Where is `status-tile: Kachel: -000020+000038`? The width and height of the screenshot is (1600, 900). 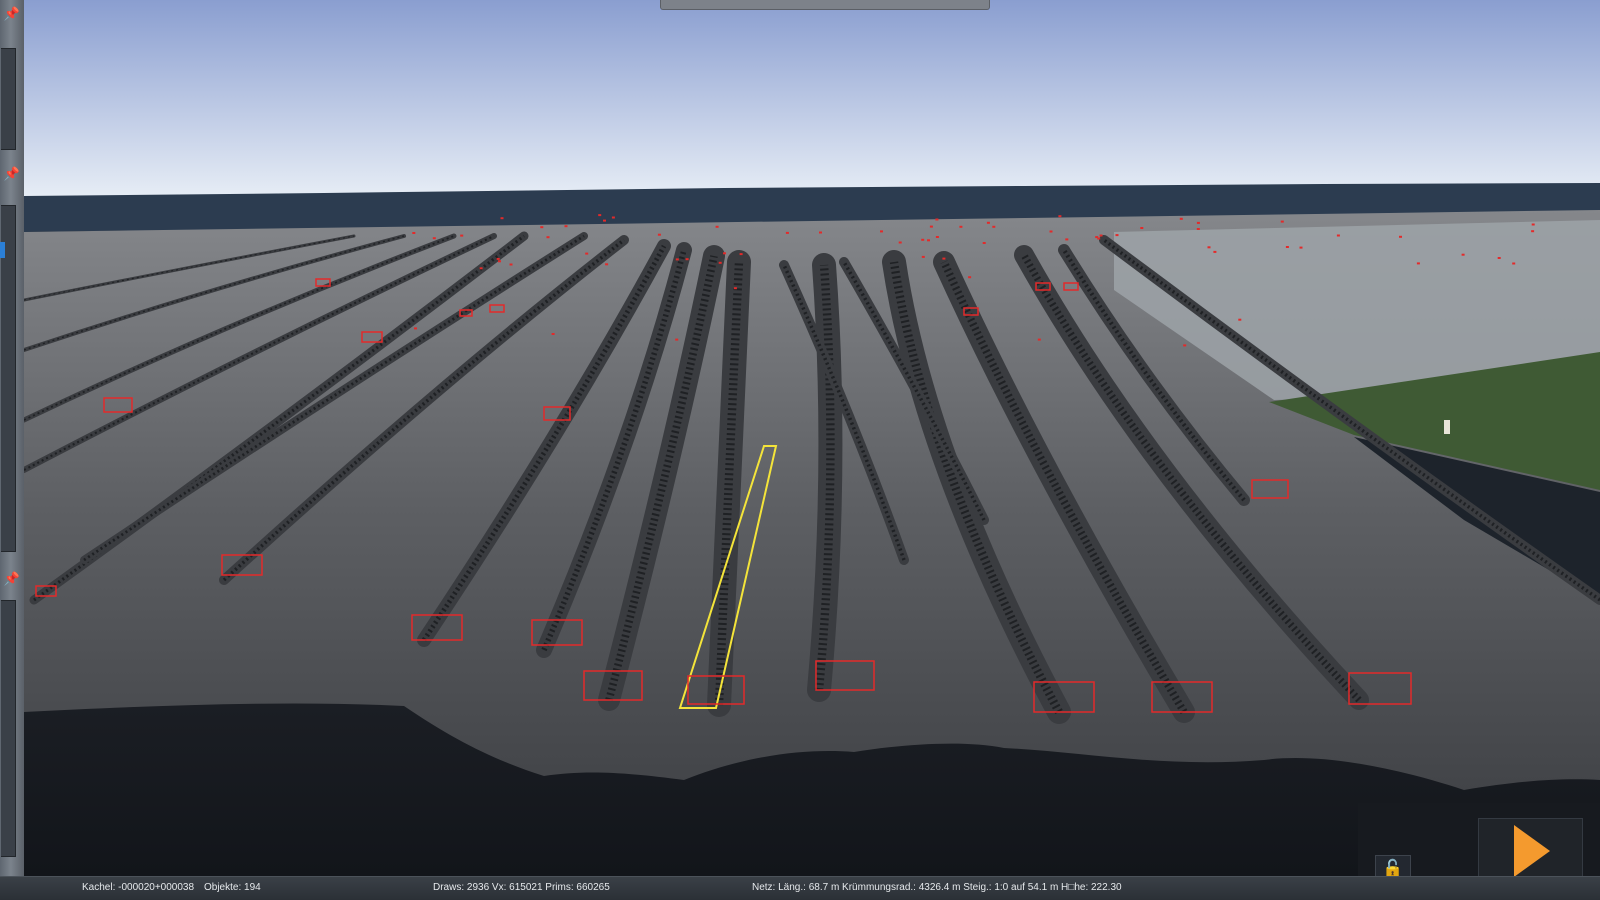 status-tile: Kachel: -000020+000038 is located at coordinates (138, 887).